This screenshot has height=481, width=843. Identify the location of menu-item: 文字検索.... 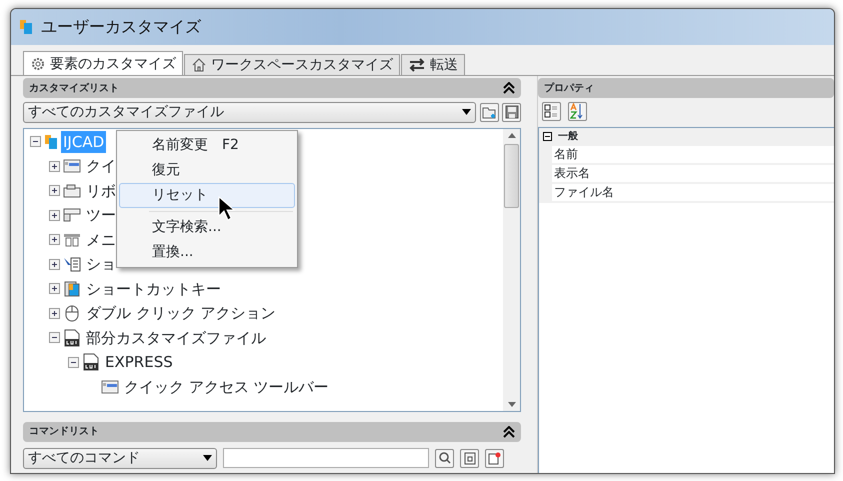
(207, 227).